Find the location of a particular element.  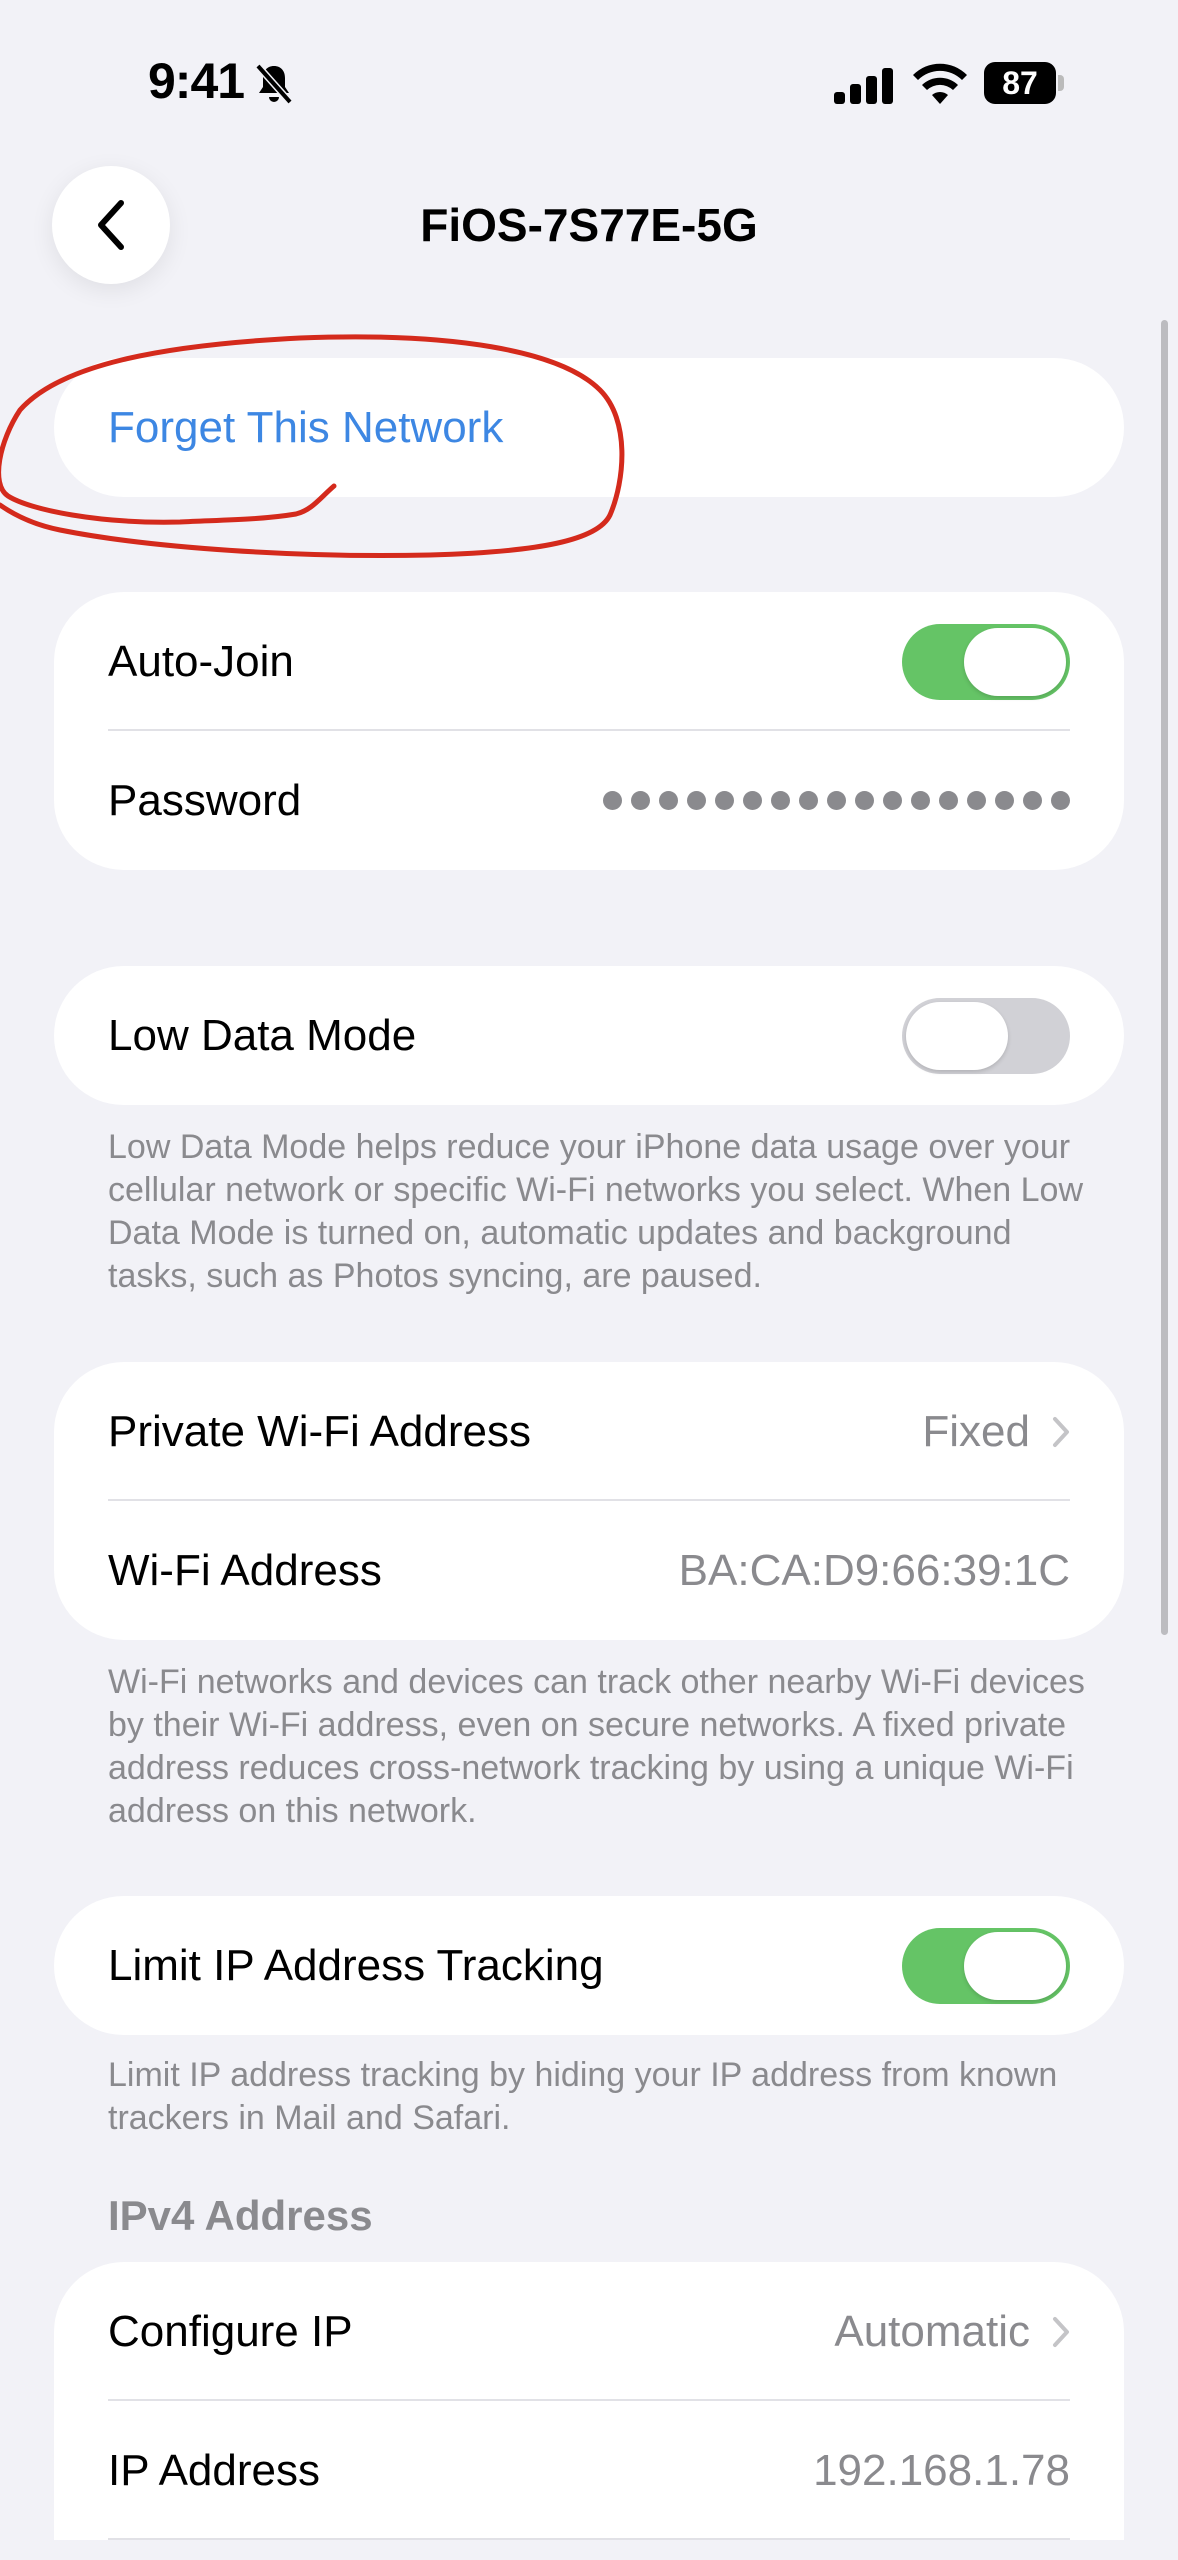

auto-join-toggle is located at coordinates (986, 661).